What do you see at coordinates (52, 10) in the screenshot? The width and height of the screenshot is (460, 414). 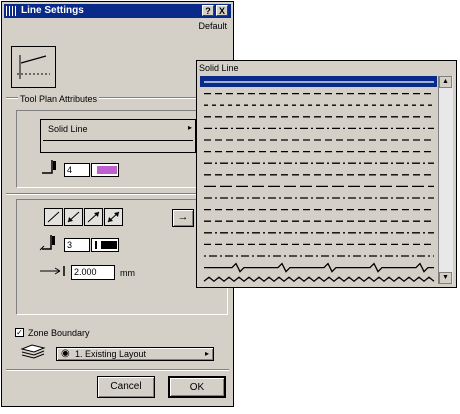 I see `dialog-title: Line Settings` at bounding box center [52, 10].